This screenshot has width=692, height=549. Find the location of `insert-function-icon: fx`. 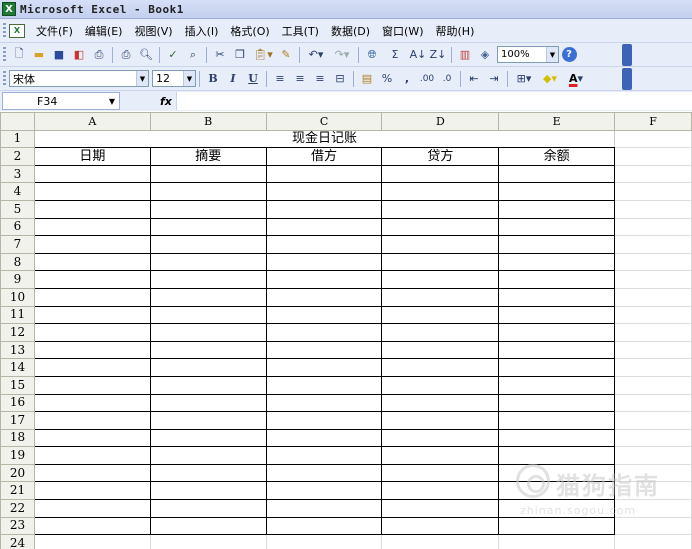

insert-function-icon: fx is located at coordinates (166, 101).